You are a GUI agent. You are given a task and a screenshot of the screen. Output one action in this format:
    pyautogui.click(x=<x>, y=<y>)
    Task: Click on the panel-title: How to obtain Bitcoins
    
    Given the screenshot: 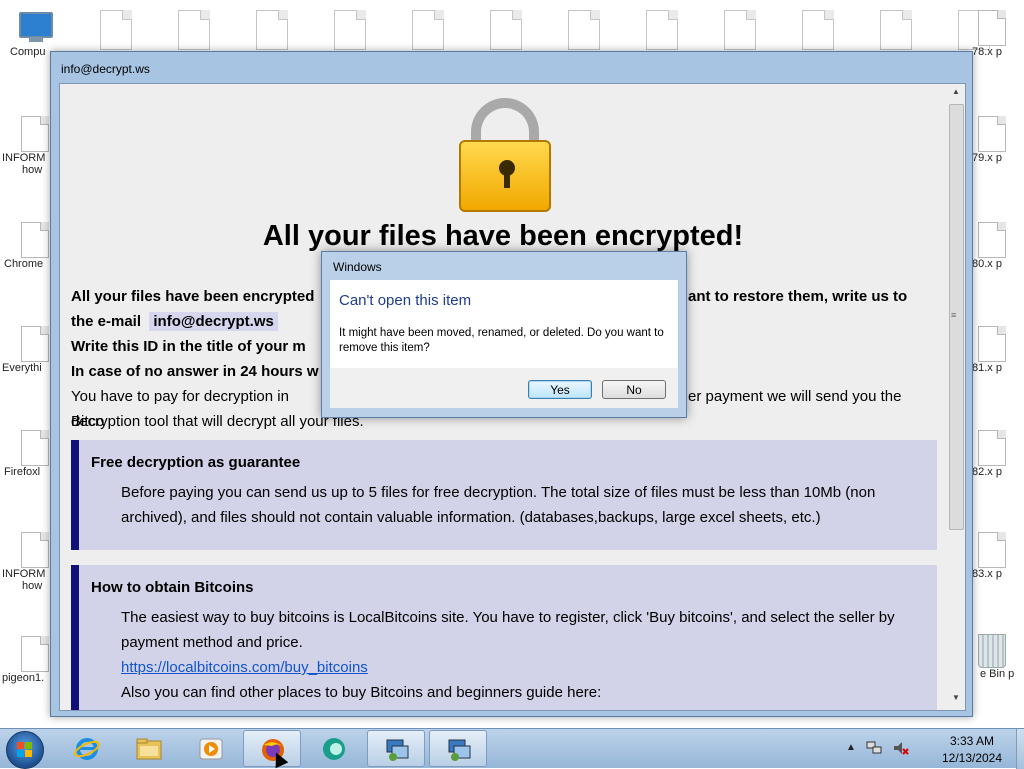 What is the action you would take?
    pyautogui.click(x=172, y=587)
    